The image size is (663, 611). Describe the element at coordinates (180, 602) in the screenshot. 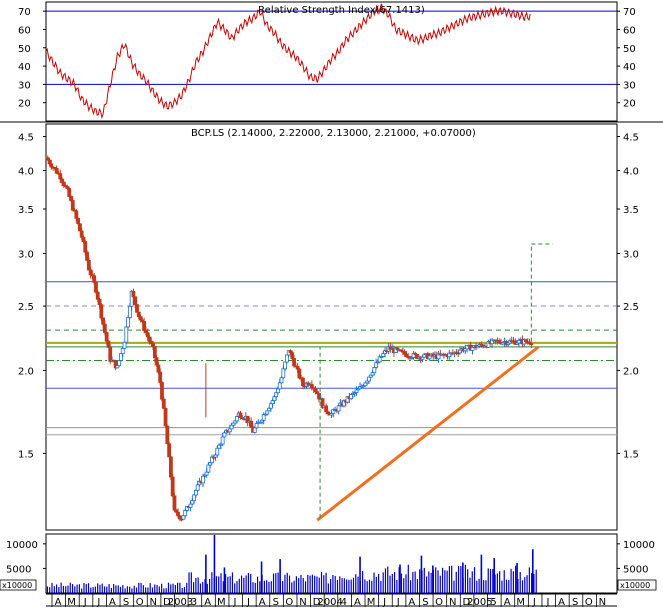

I see `x-axis-label: 2003` at that location.